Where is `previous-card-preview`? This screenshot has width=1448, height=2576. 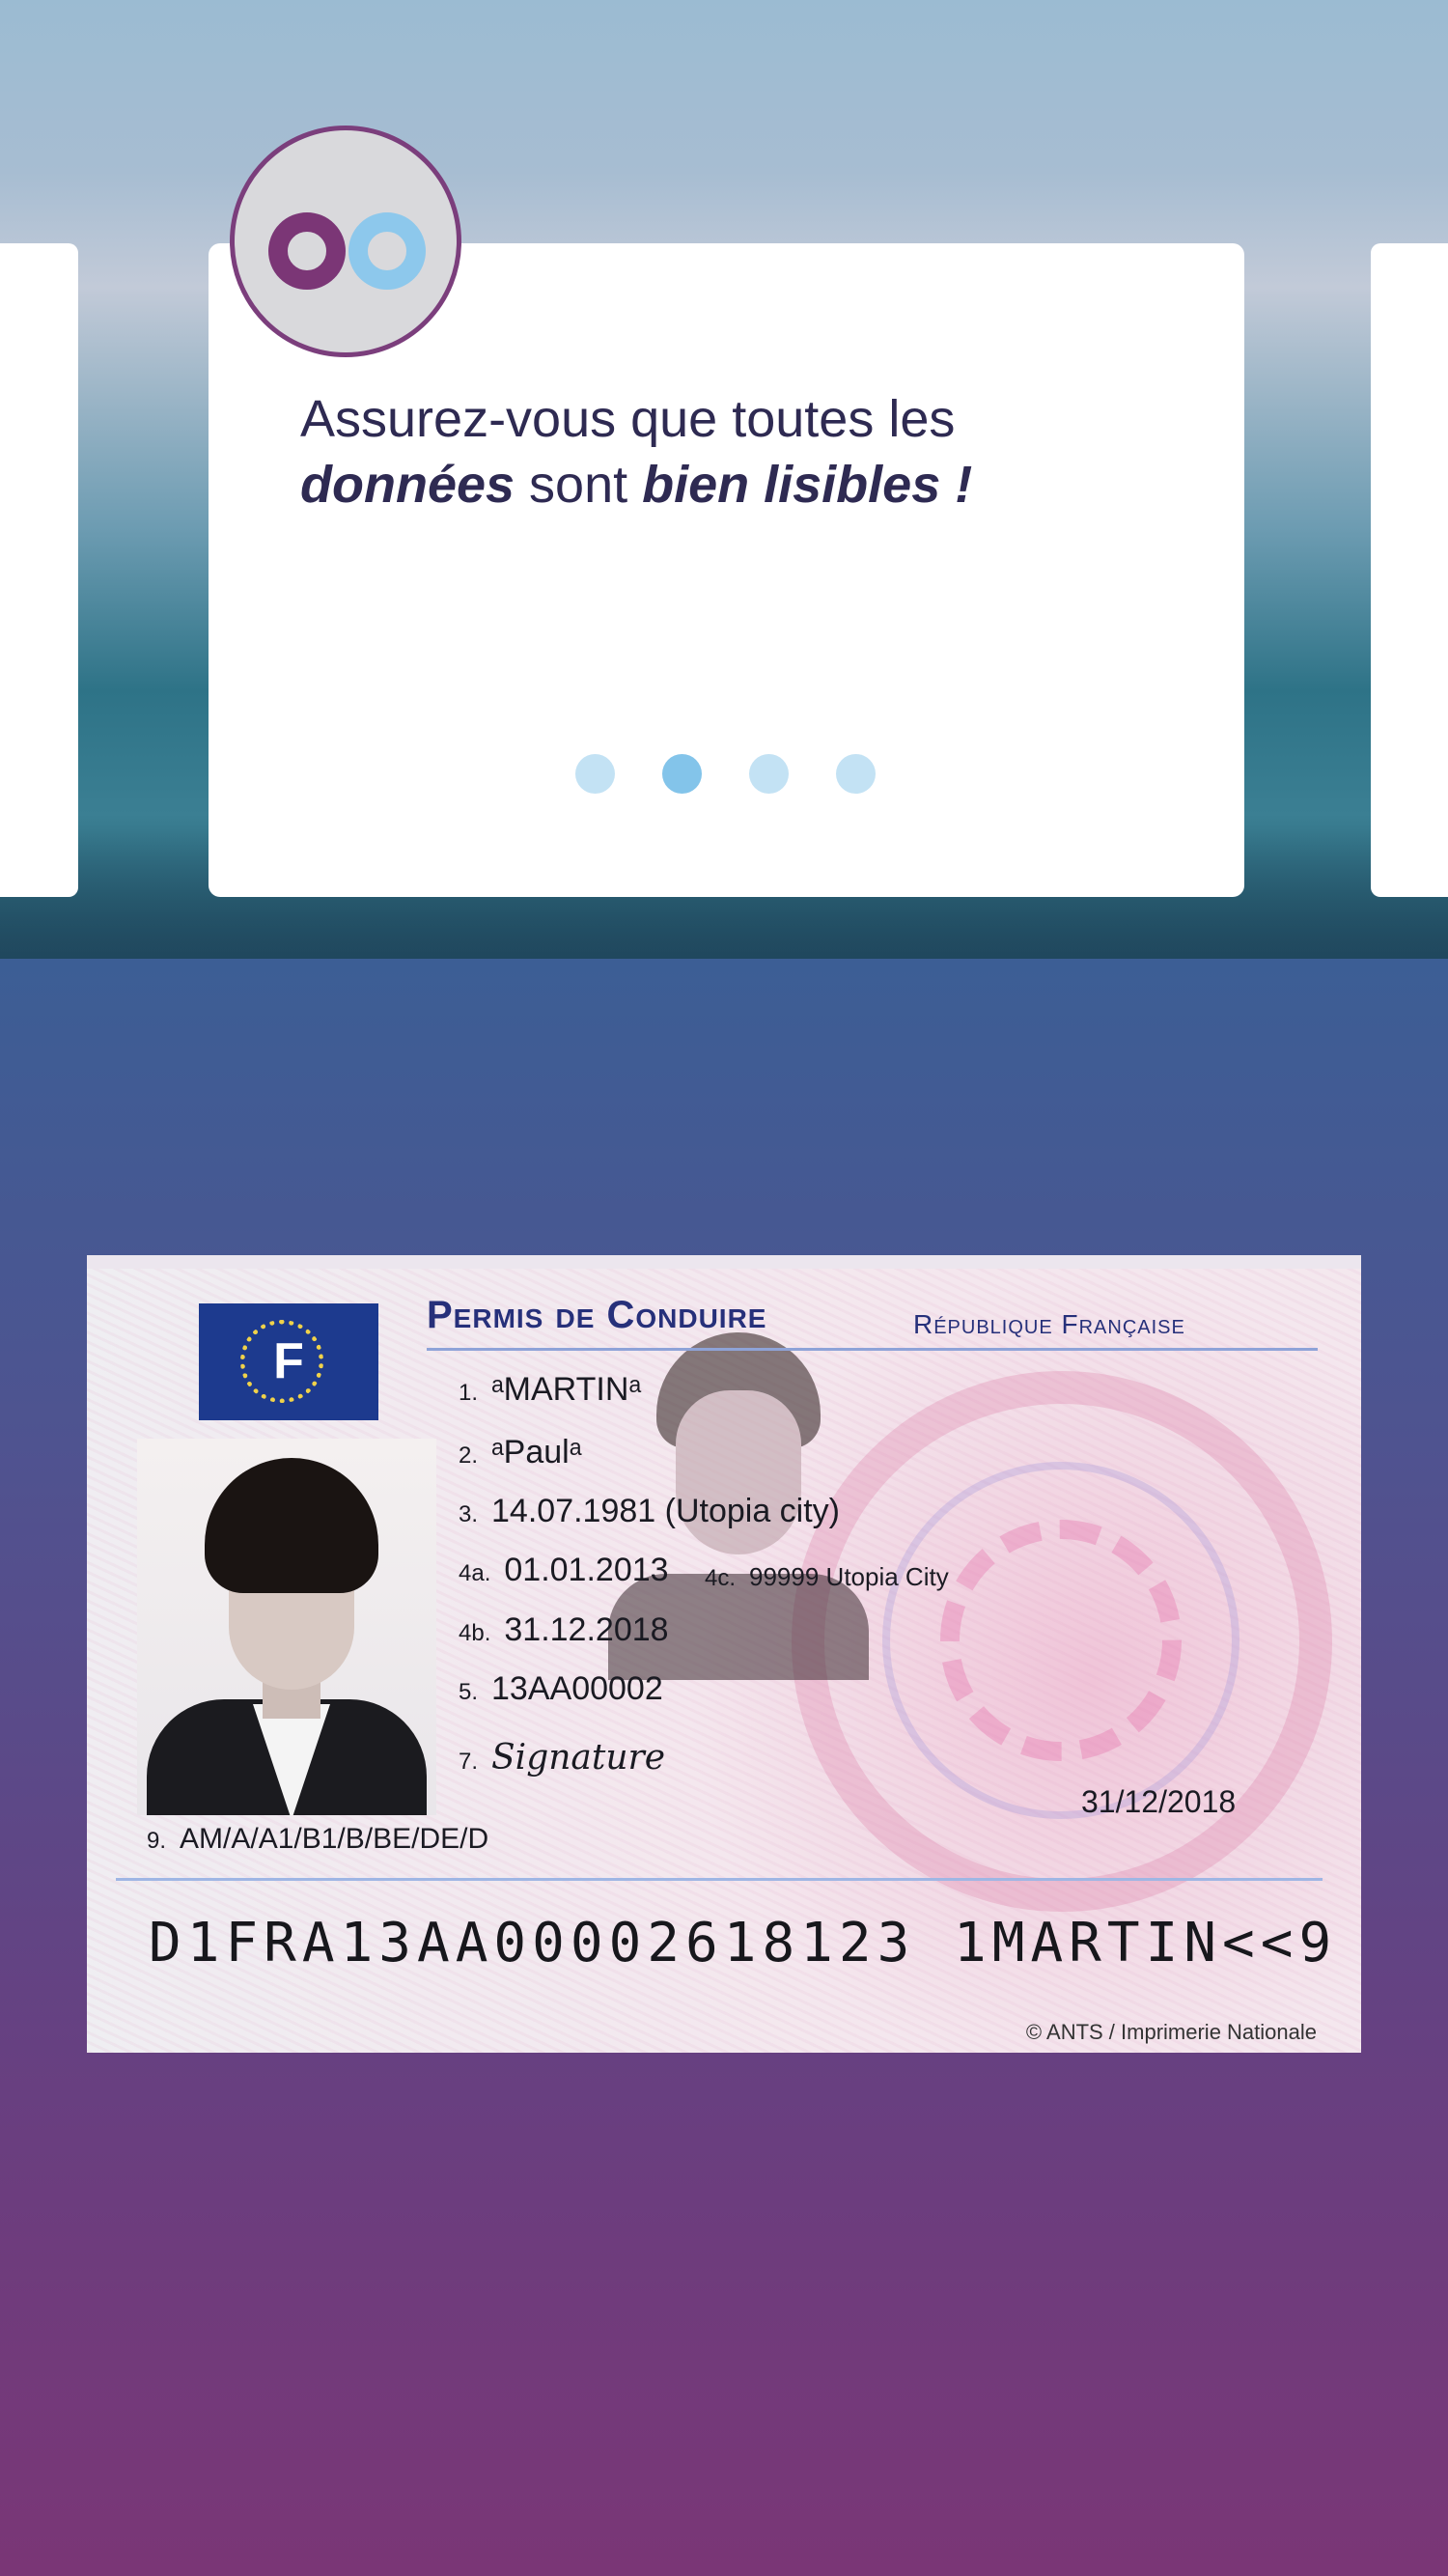 previous-card-preview is located at coordinates (39, 570).